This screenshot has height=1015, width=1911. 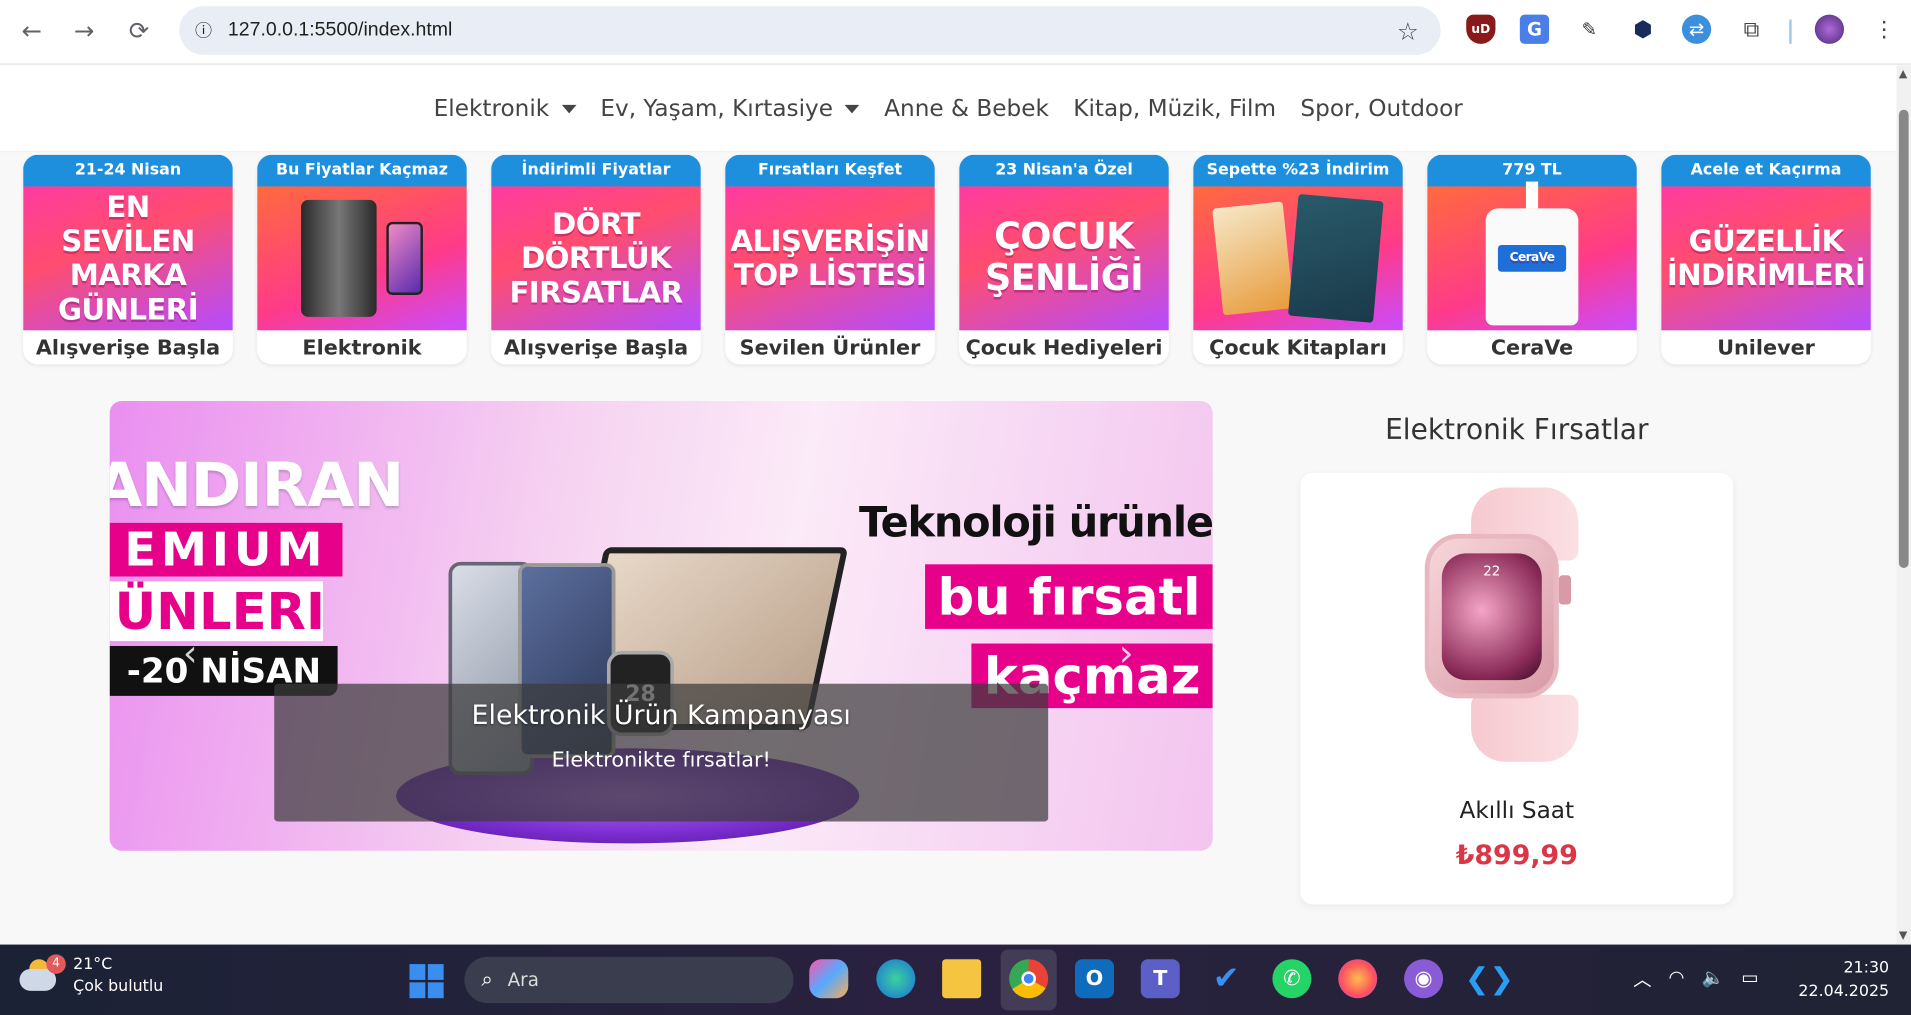 What do you see at coordinates (1298, 348) in the screenshot?
I see `tile-label: Çocuk Kitapları` at bounding box center [1298, 348].